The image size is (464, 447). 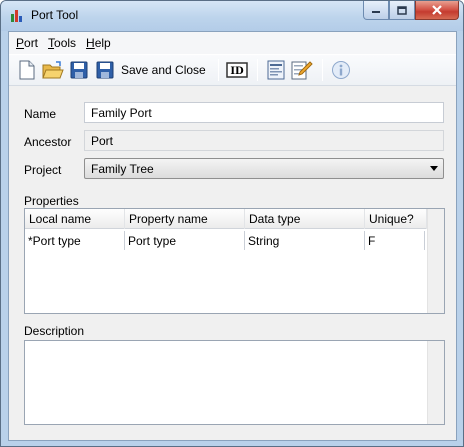 What do you see at coordinates (65, 43) in the screenshot?
I see `menu-tools-label: ools` at bounding box center [65, 43].